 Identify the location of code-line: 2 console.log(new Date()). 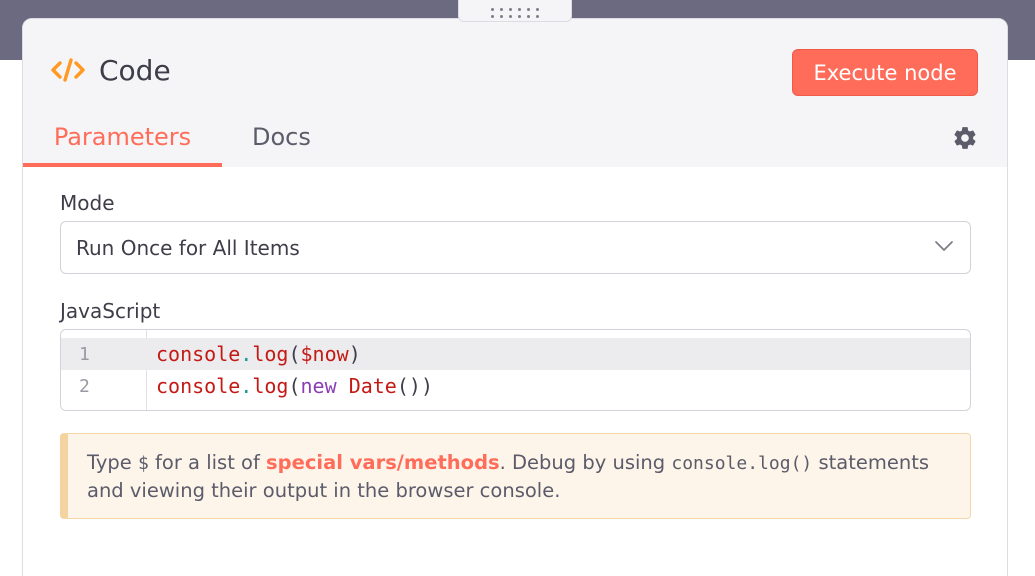
(515, 386).